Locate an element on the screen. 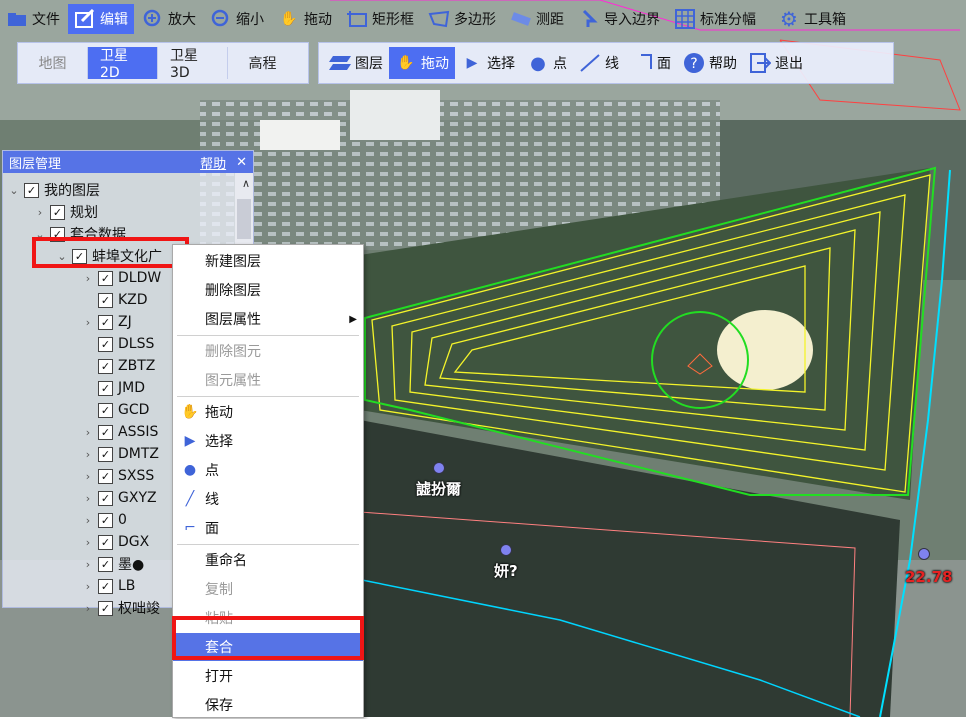 This screenshot has width=966, height=719. menu-item: 打开 is located at coordinates (268, 676).